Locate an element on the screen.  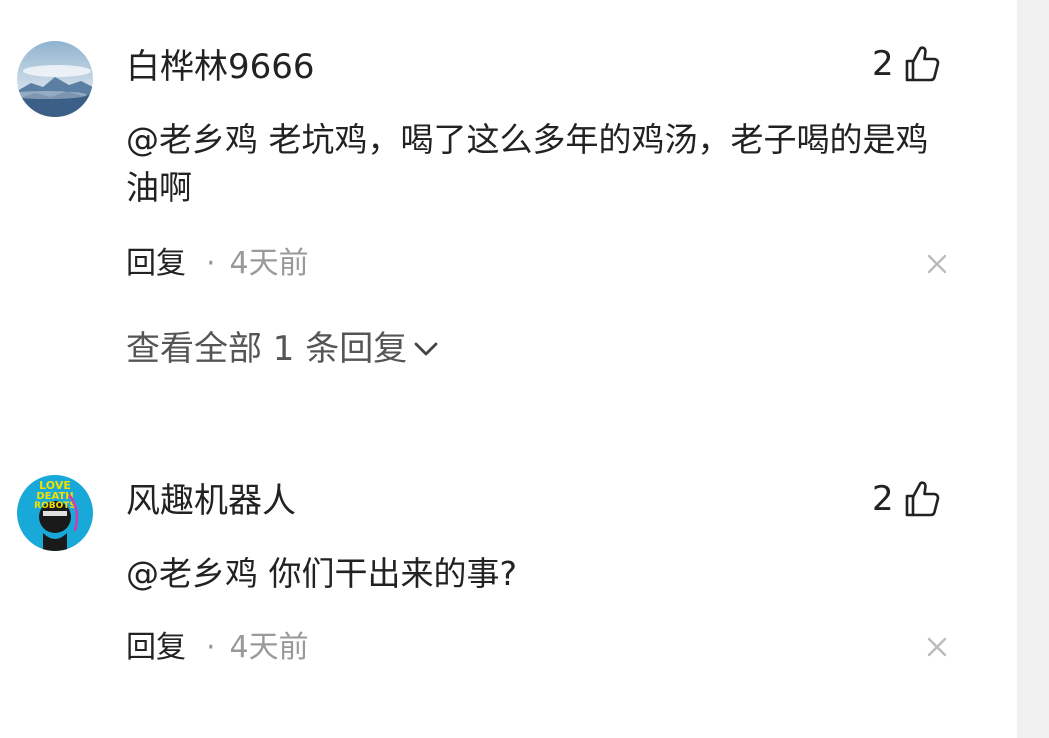
thumbs-up-icon is located at coordinates (922, 499).